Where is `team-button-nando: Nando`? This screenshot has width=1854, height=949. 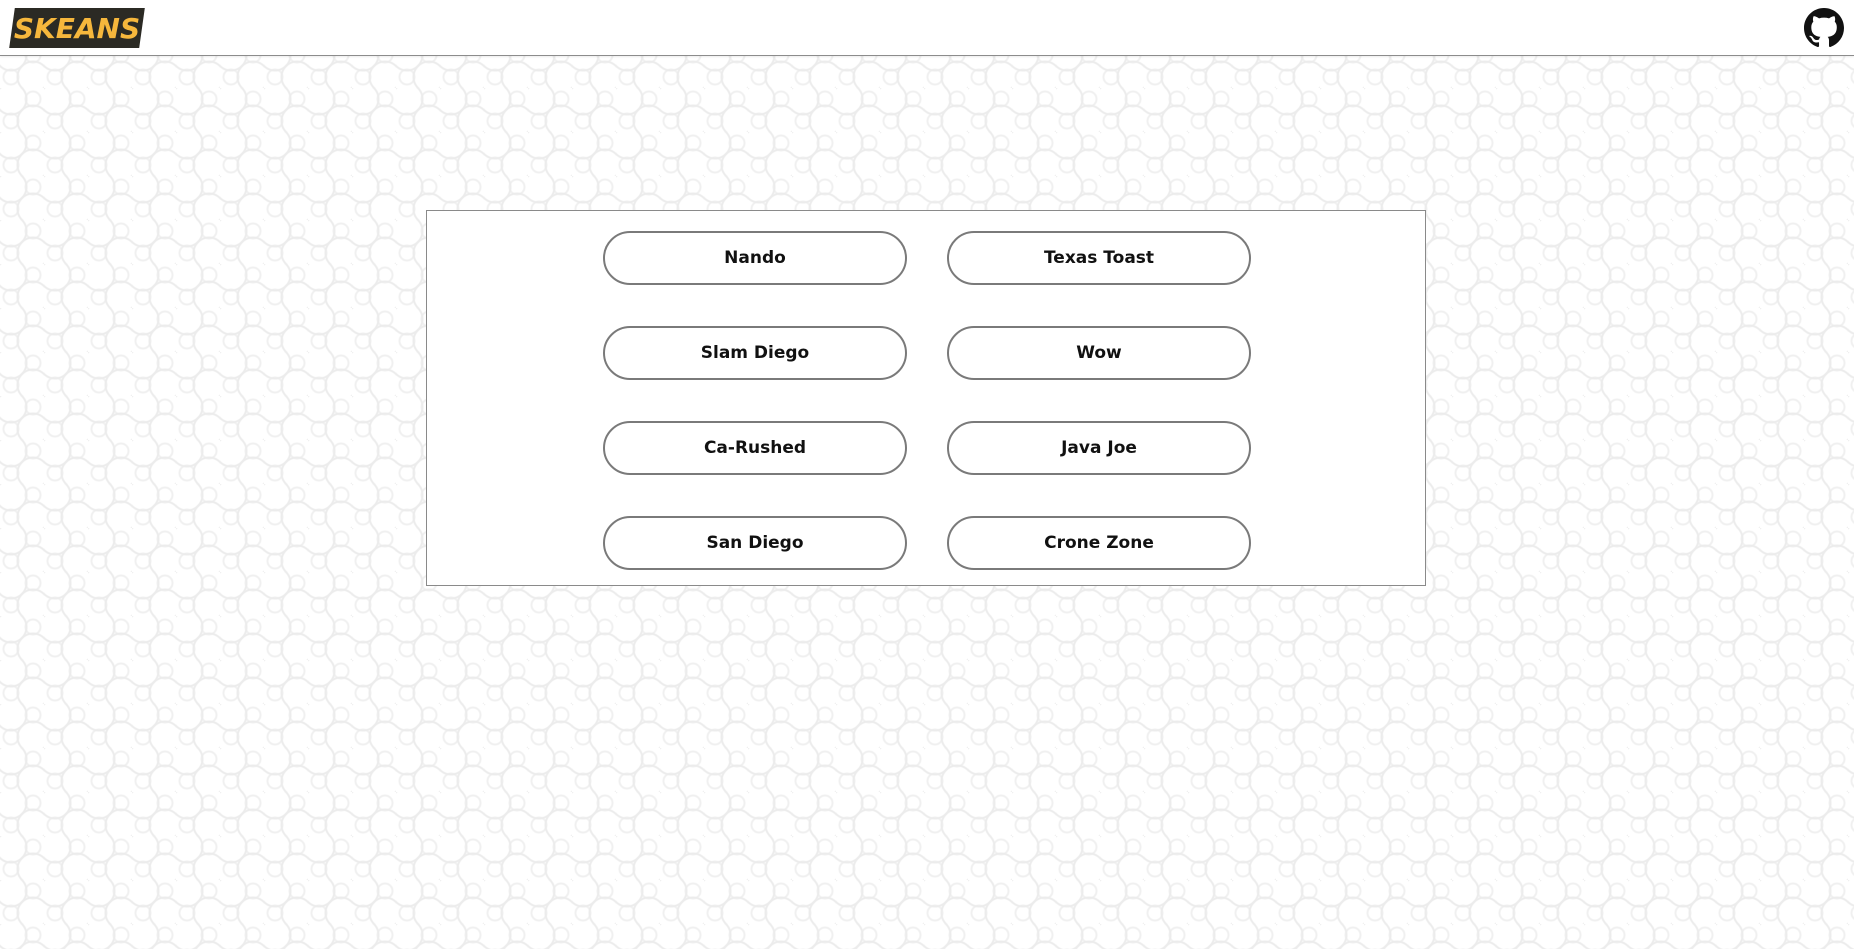 team-button-nando: Nando is located at coordinates (755, 258).